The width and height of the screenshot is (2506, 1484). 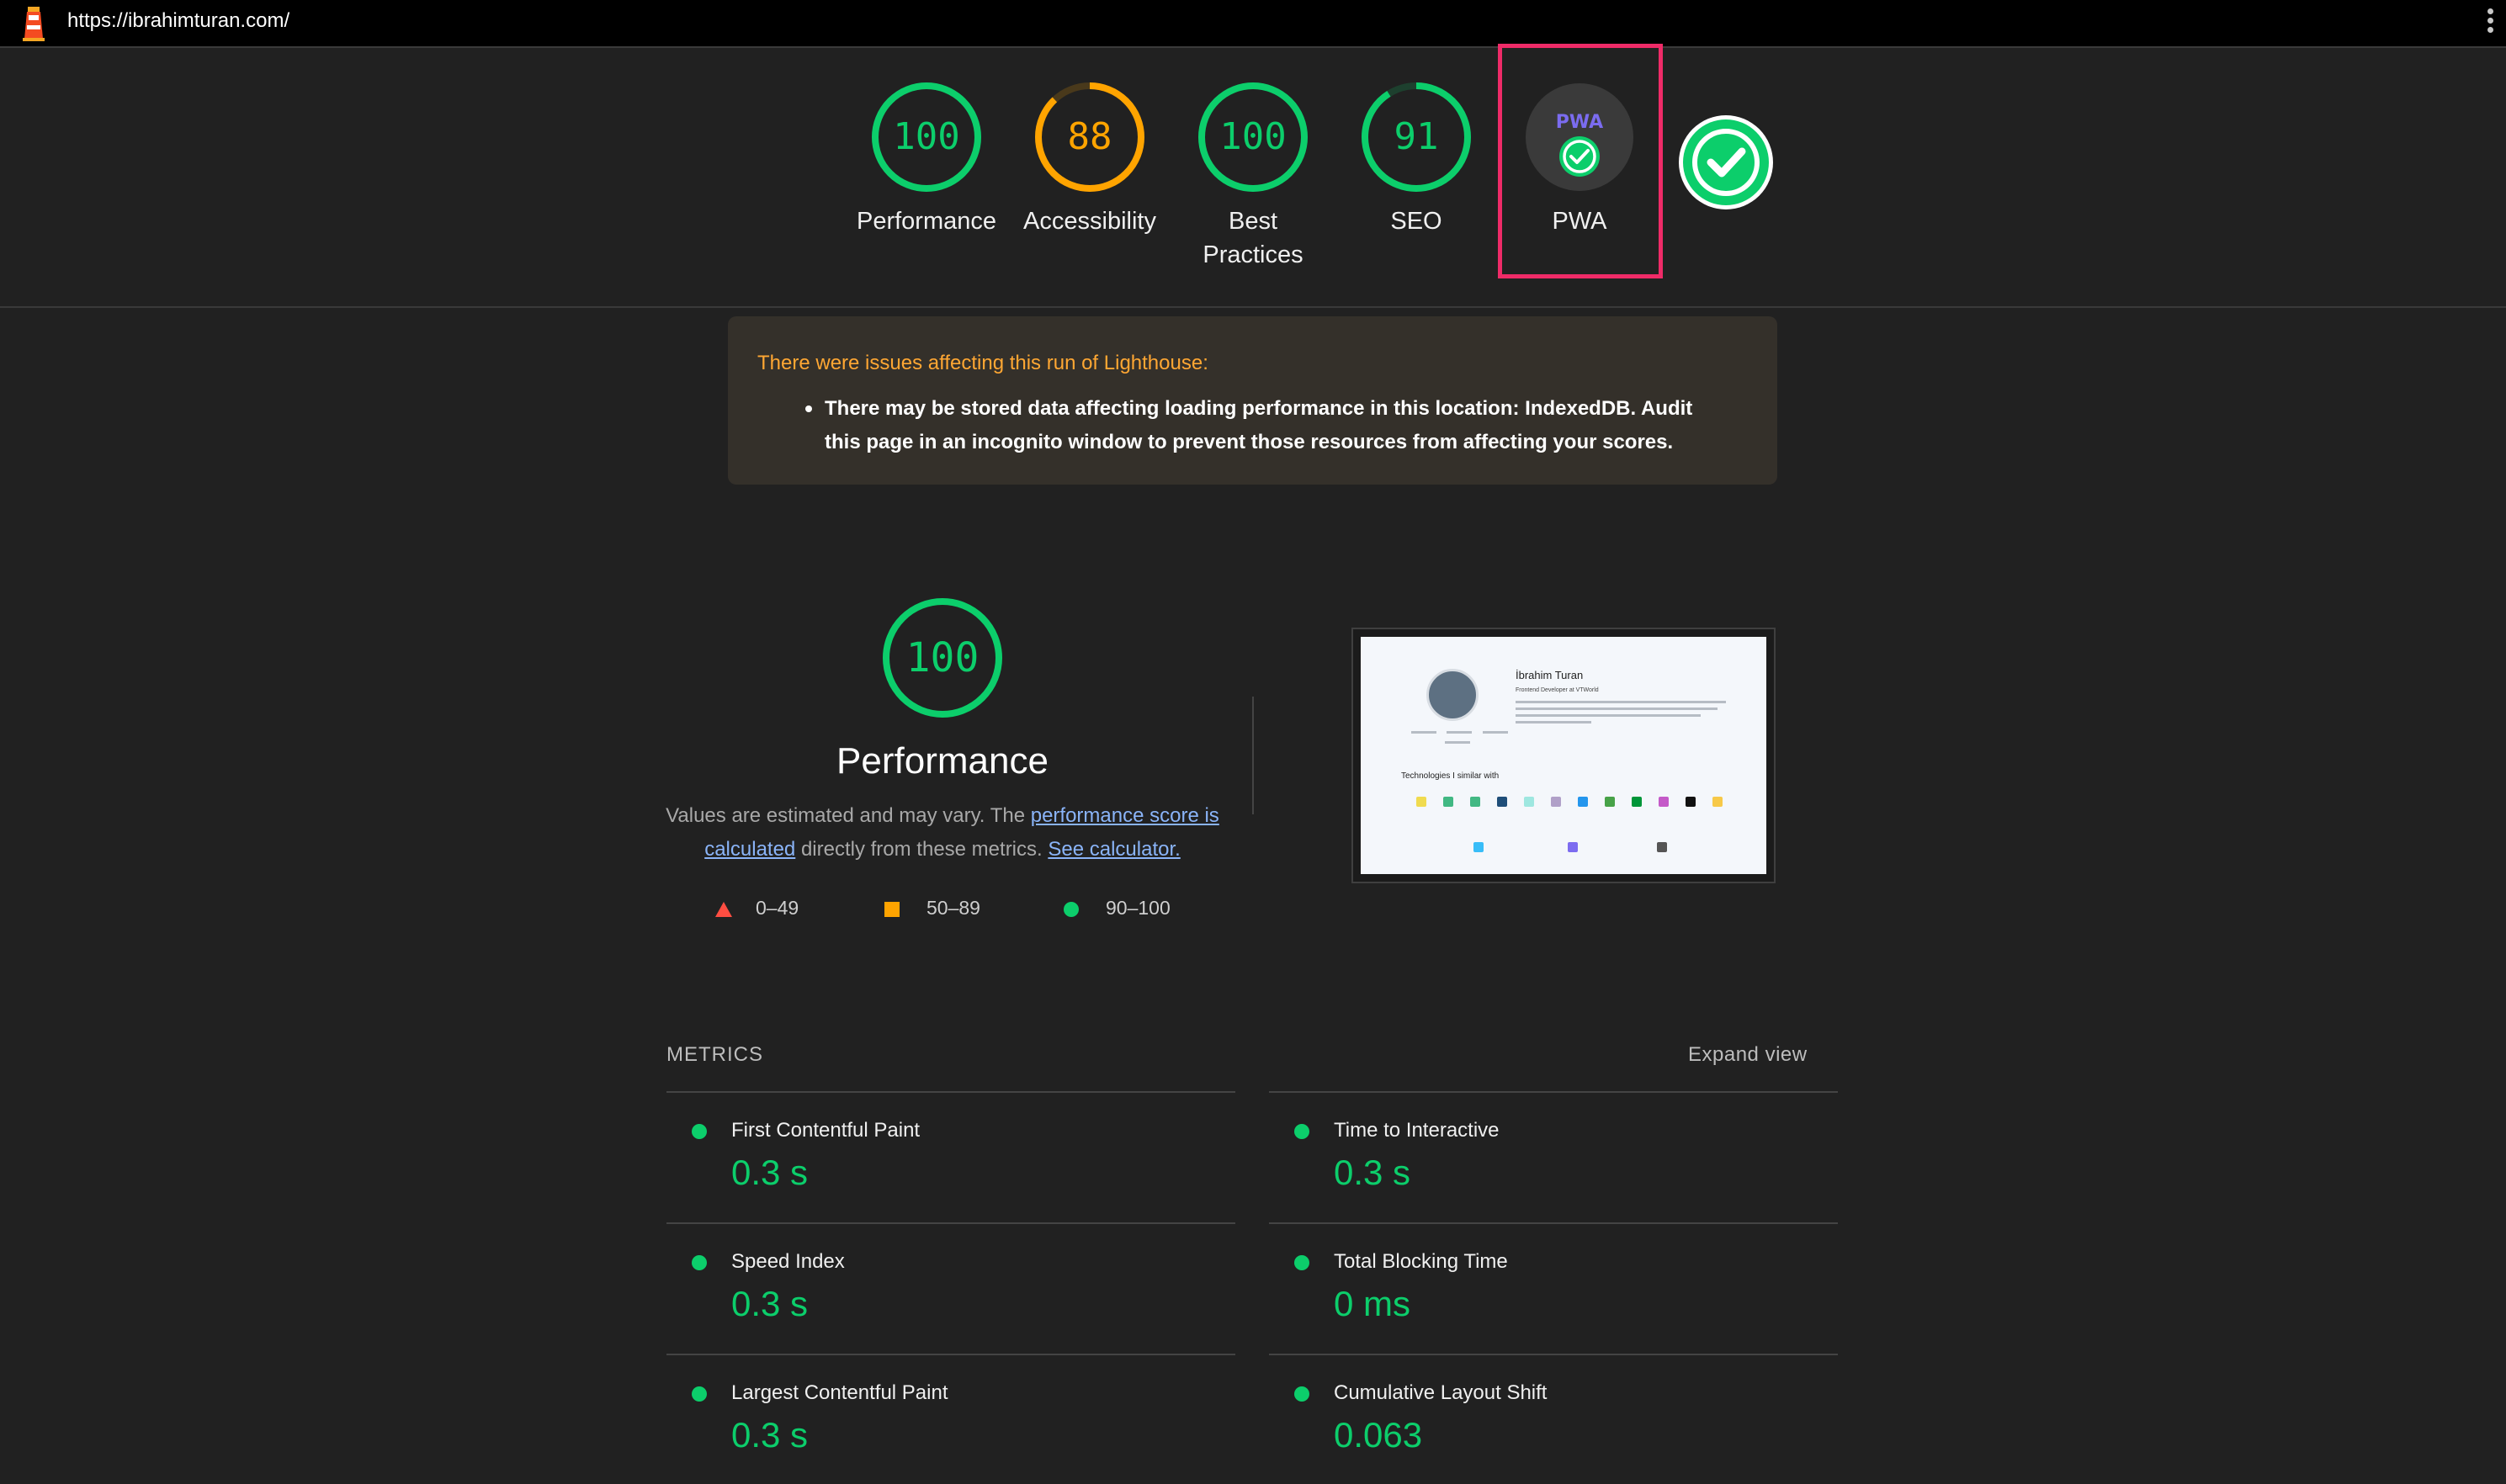 I want to click on metric-speed-index: Speed Index 0.3 s, so click(x=950, y=1288).